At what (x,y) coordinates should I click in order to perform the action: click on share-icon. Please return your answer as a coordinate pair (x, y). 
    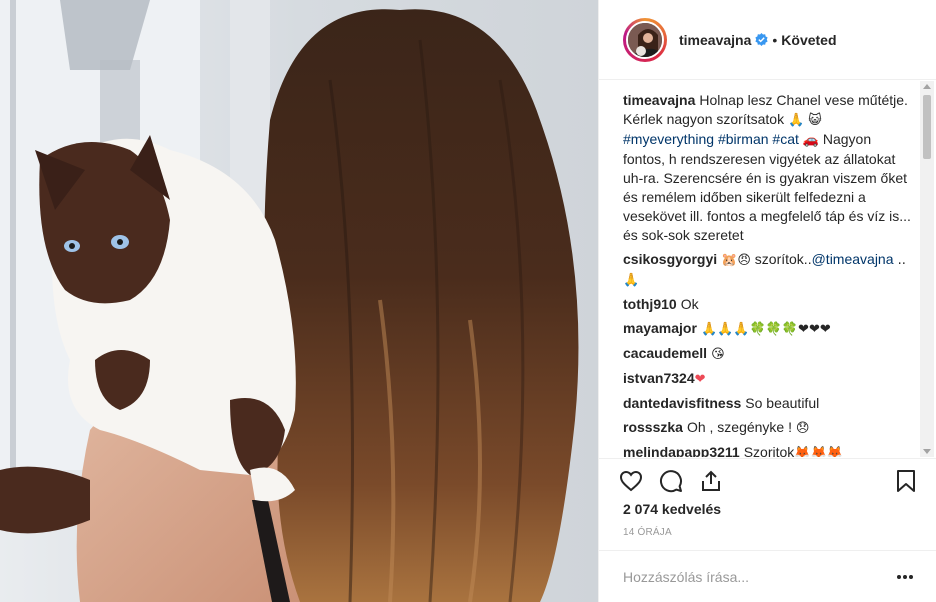
    Looking at the image, I should click on (711, 480).